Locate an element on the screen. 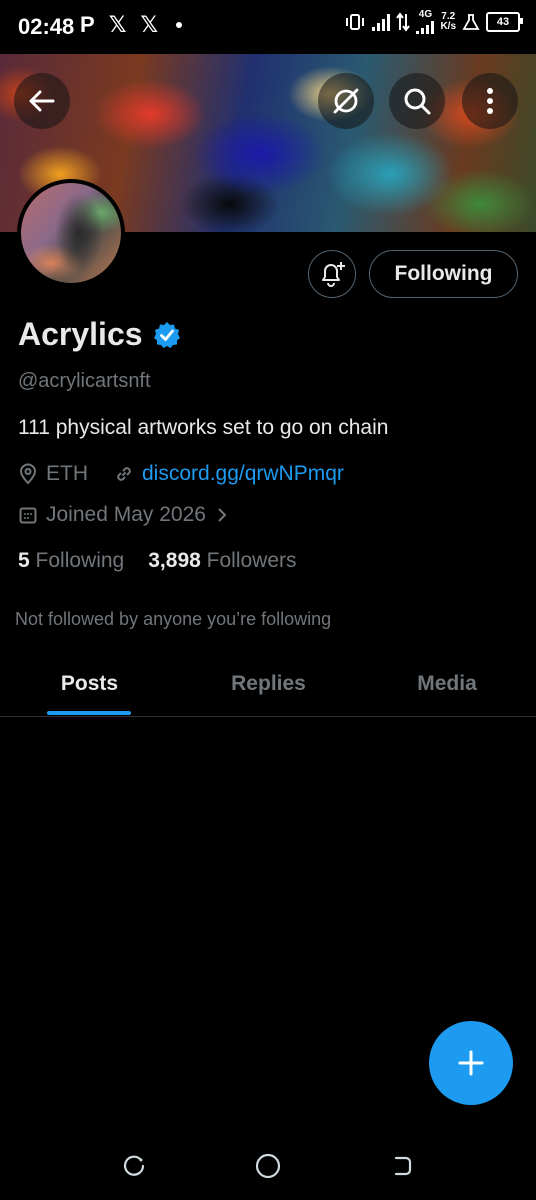  following-button: Following is located at coordinates (443, 274).